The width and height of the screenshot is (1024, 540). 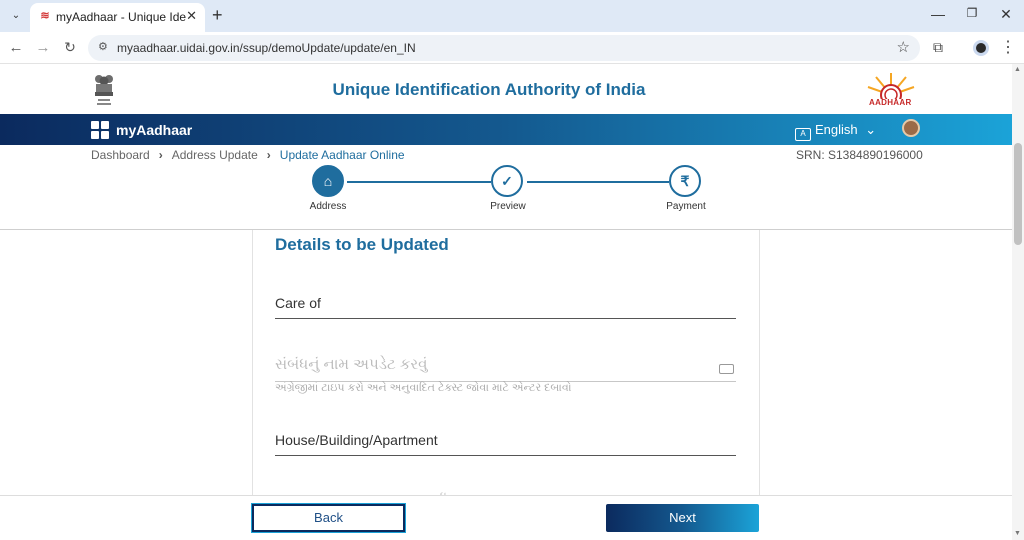 I want to click on step-payment-rupee-icon: ₹, so click(x=685, y=181).